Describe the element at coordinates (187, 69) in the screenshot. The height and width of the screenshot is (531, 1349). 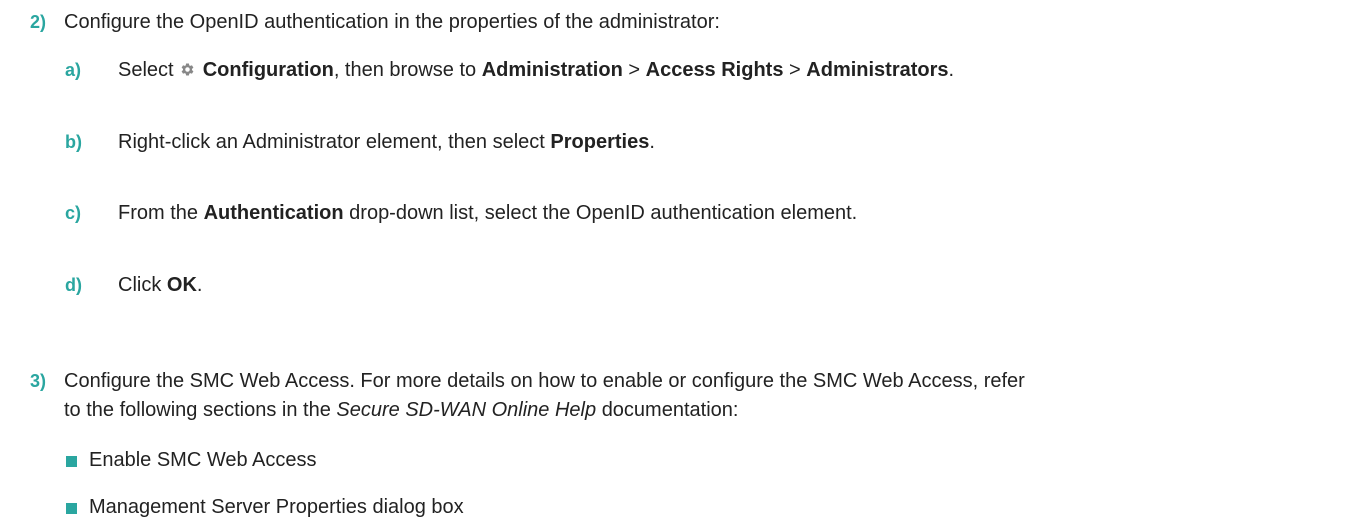
I see `gear-icon` at that location.